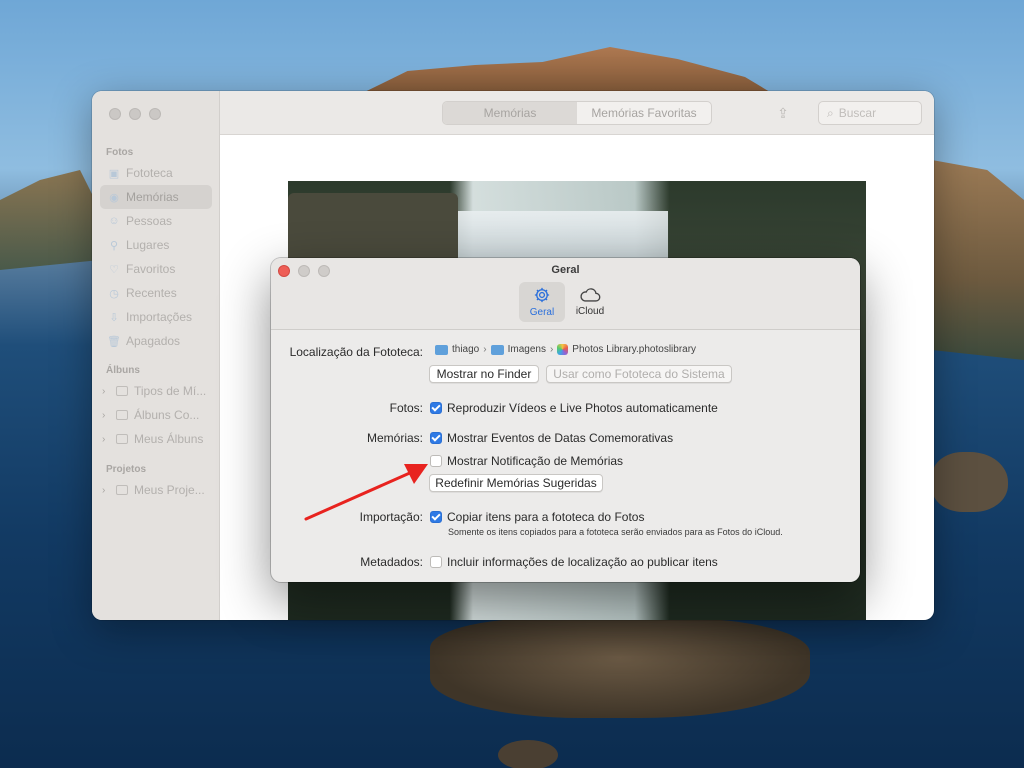 Image resolution: width=1024 pixels, height=768 pixels. I want to click on wallpaper-island, so click(620, 668).